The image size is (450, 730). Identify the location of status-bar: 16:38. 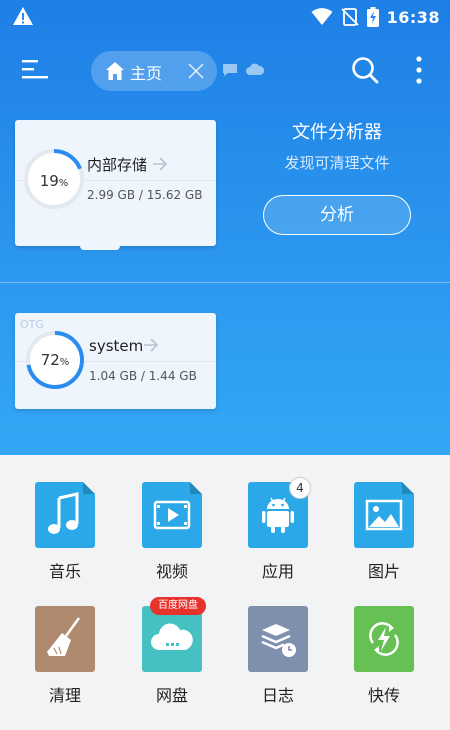
(225, 17).